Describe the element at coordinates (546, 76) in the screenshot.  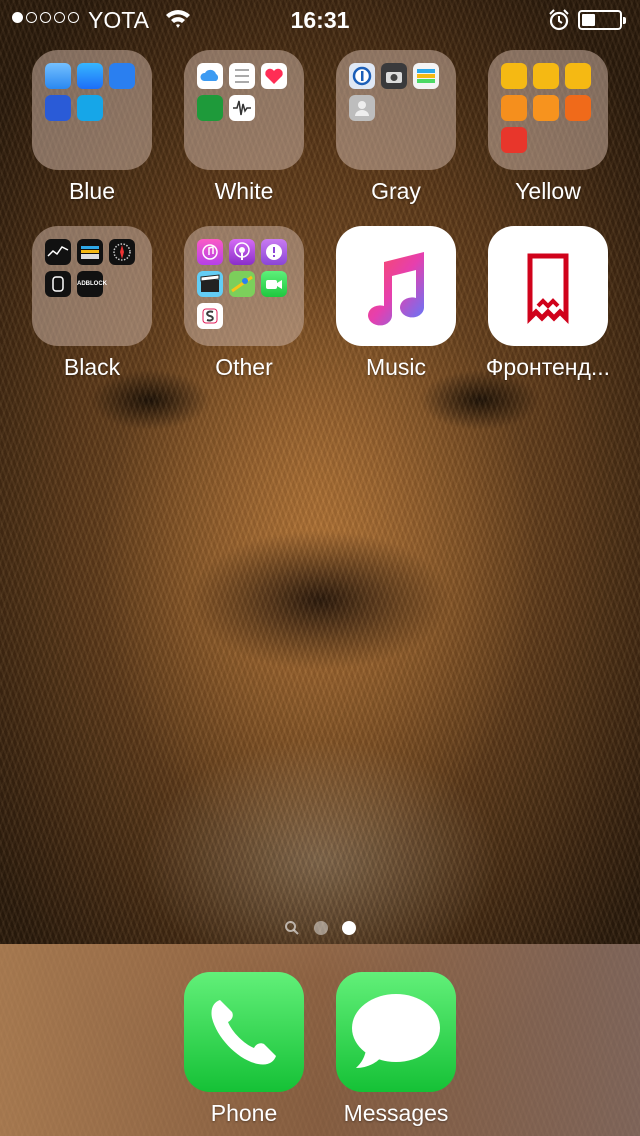
I see `family-icon` at that location.